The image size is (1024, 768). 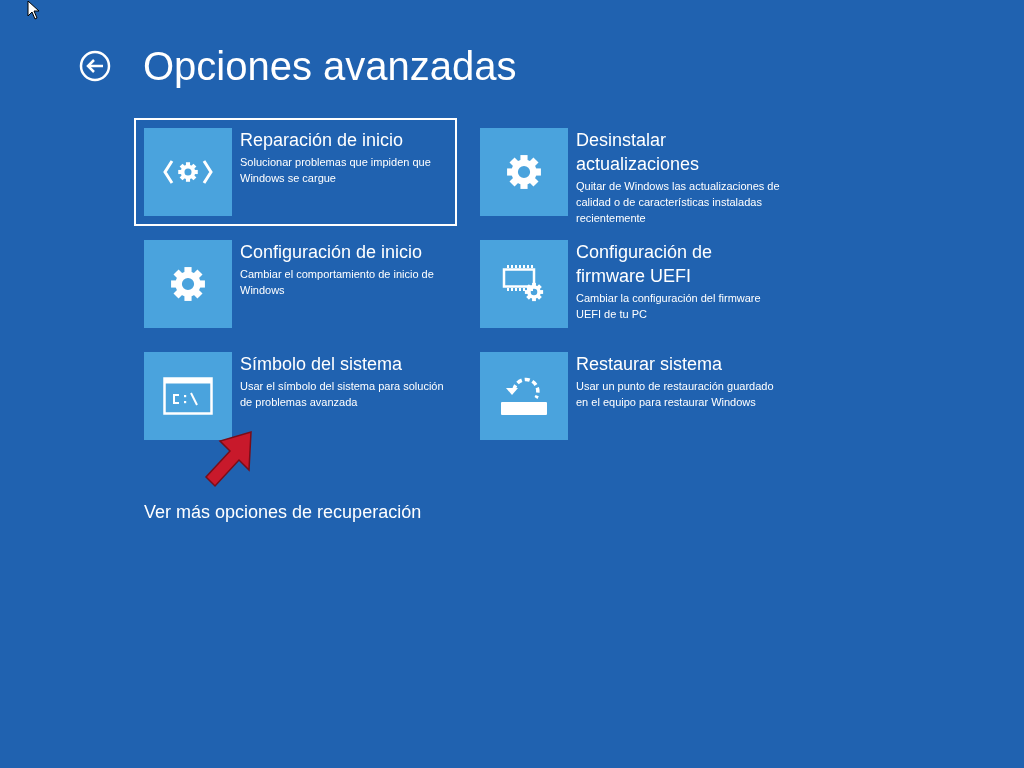 I want to click on option-card: Restaurar sistema Usar un punto de restauración guardado en el equipo para restaurar Windows, so click(x=631, y=396).